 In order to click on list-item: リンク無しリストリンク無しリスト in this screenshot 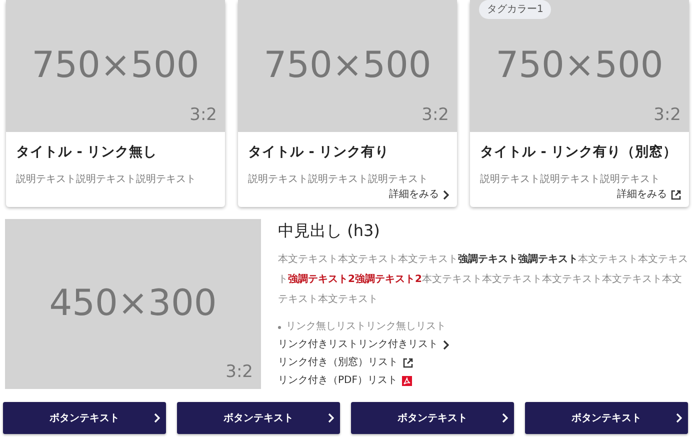, I will do `click(366, 327)`.